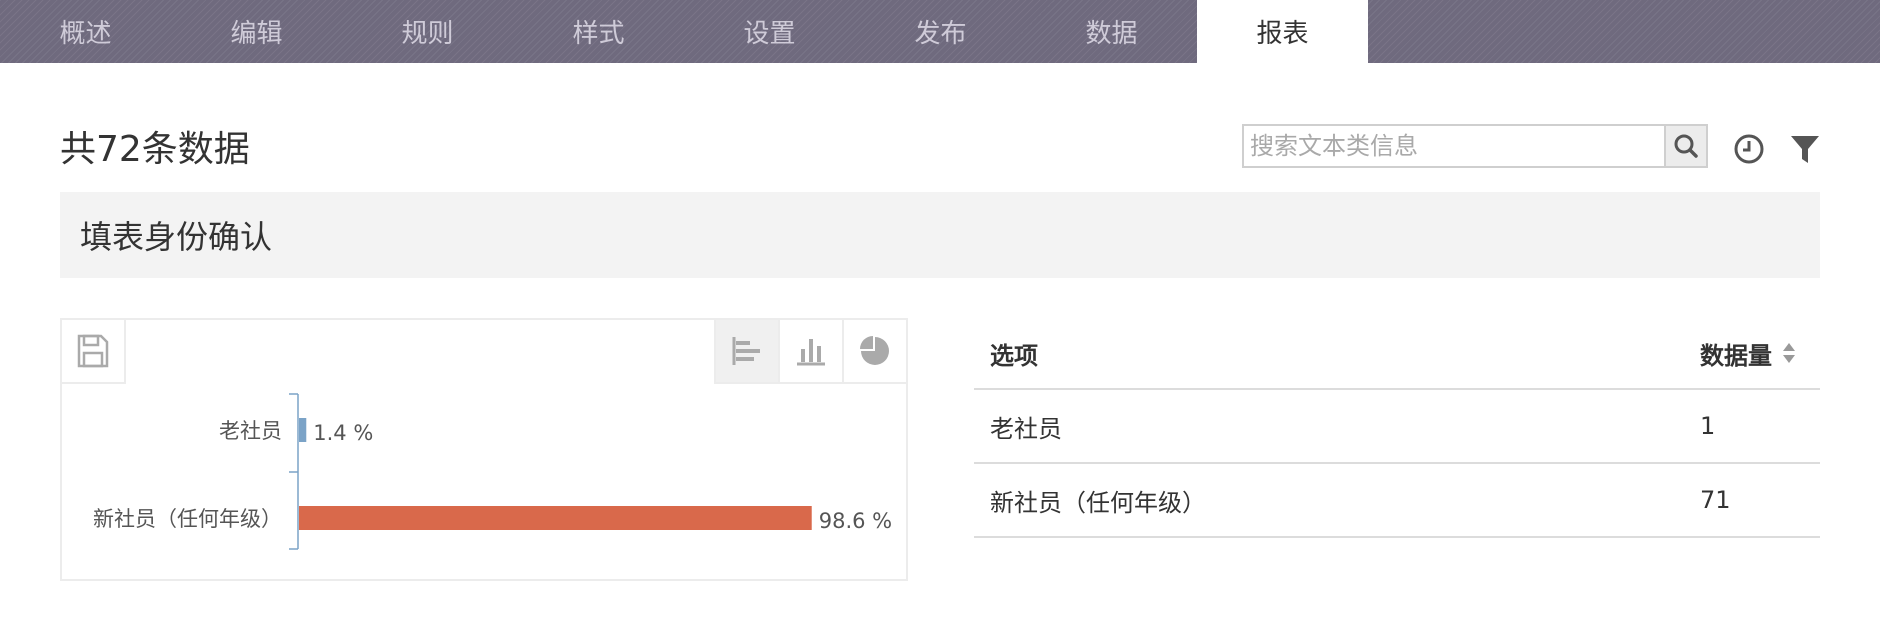  I want to click on save-chart-button, so click(94, 352).